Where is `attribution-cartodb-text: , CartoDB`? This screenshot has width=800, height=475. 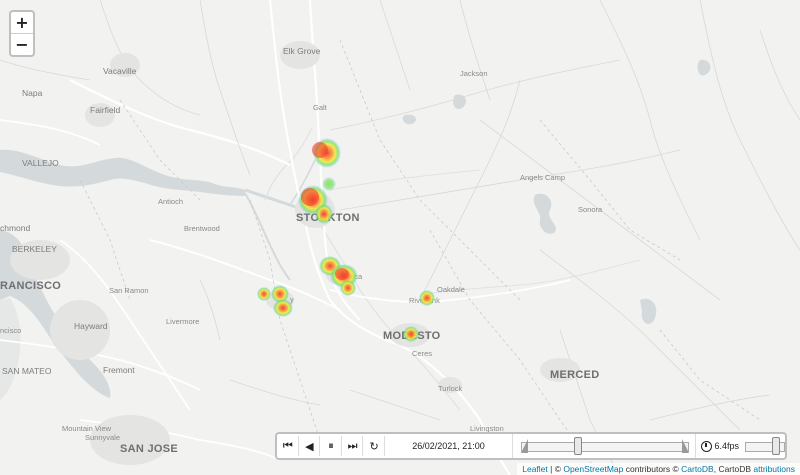 attribution-cartodb-text: , CartoDB is located at coordinates (733, 469).